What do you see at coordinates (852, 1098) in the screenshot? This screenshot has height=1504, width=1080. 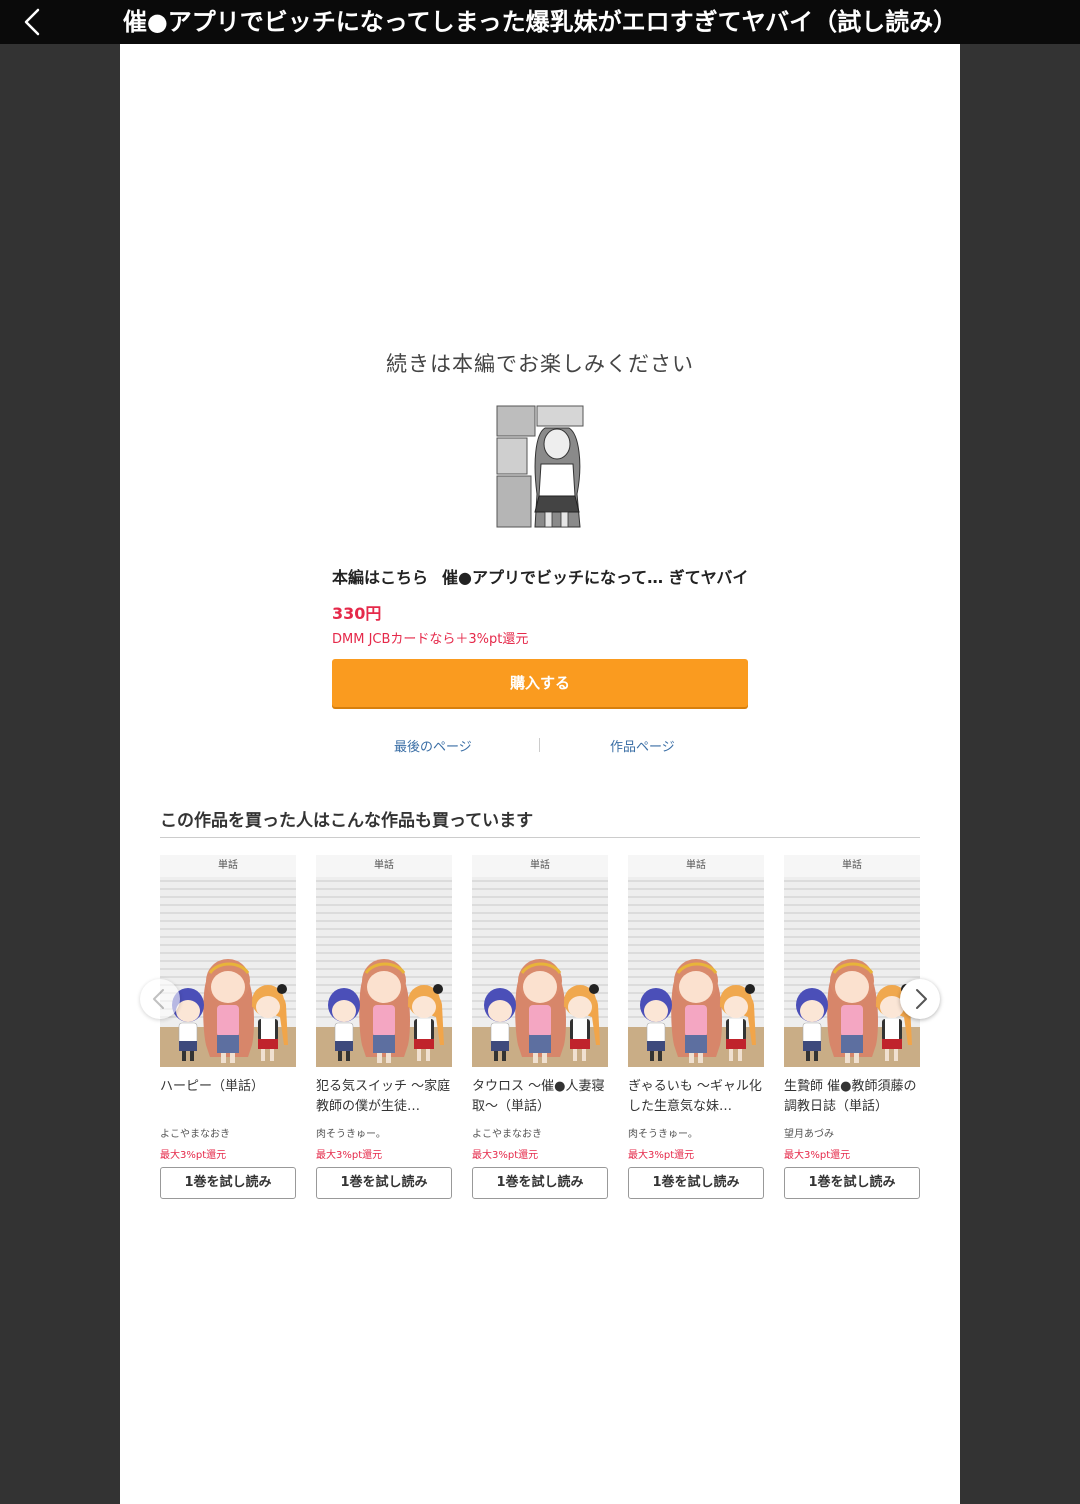 I see `recommendation-title: 生贄師 催●教師須藤の調教日誌（単話）` at bounding box center [852, 1098].